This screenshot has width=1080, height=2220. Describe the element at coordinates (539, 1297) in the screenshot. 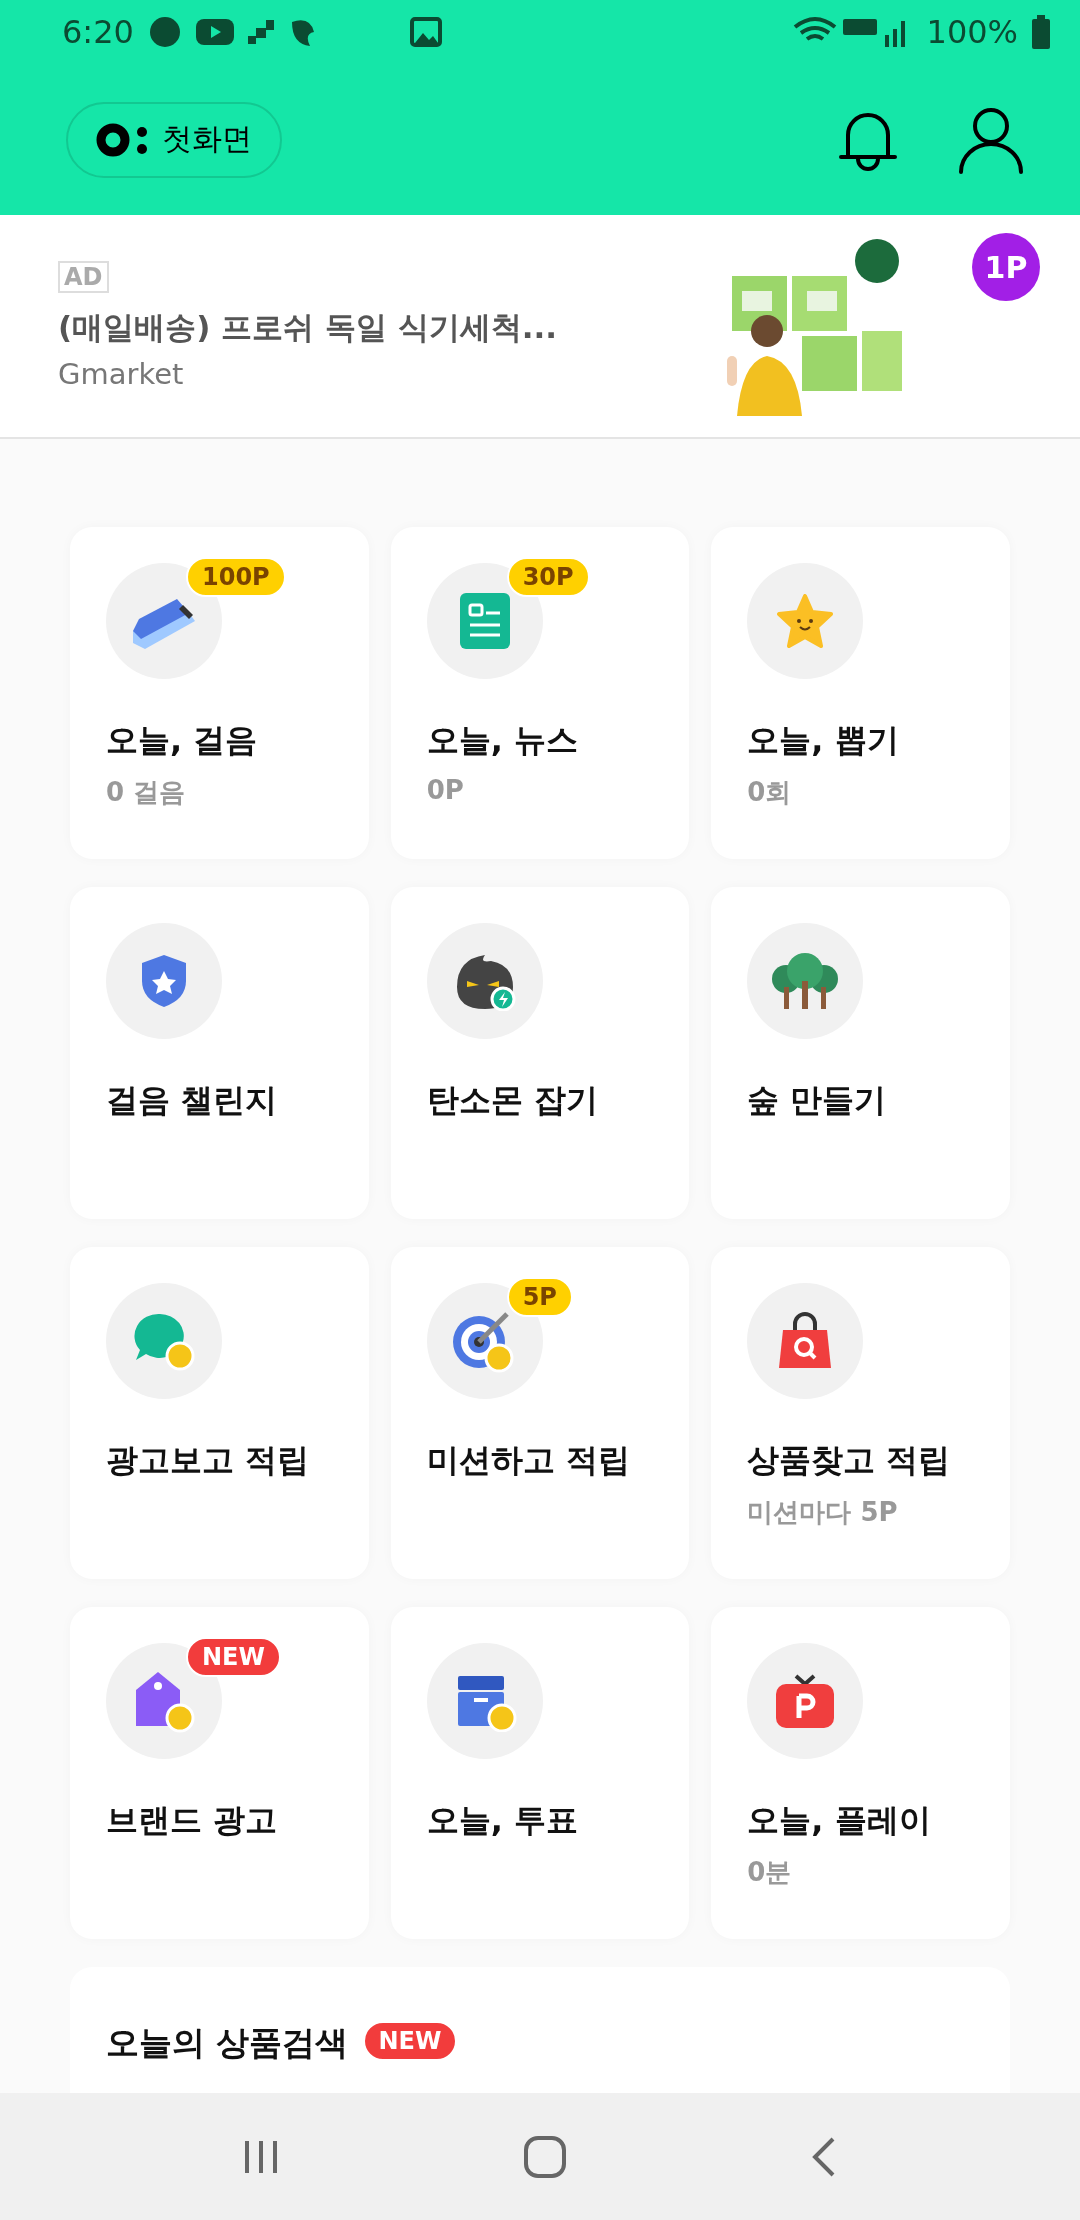

I see `points-badge: 5P` at that location.